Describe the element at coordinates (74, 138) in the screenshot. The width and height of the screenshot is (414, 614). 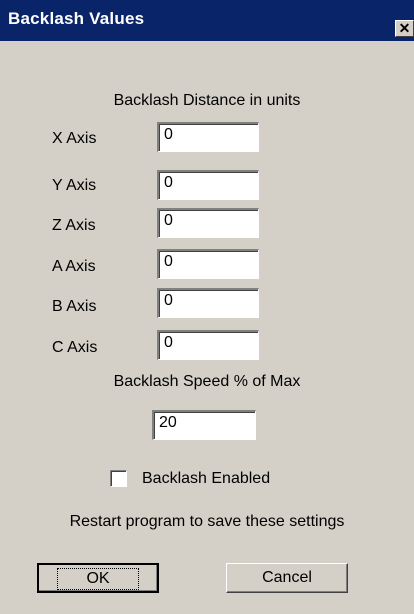
I see `x-axis-label: X Axis` at that location.